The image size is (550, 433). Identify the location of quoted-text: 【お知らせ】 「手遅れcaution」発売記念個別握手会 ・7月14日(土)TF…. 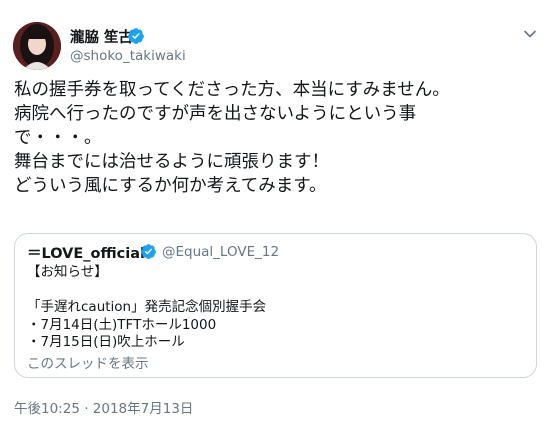
(147, 307).